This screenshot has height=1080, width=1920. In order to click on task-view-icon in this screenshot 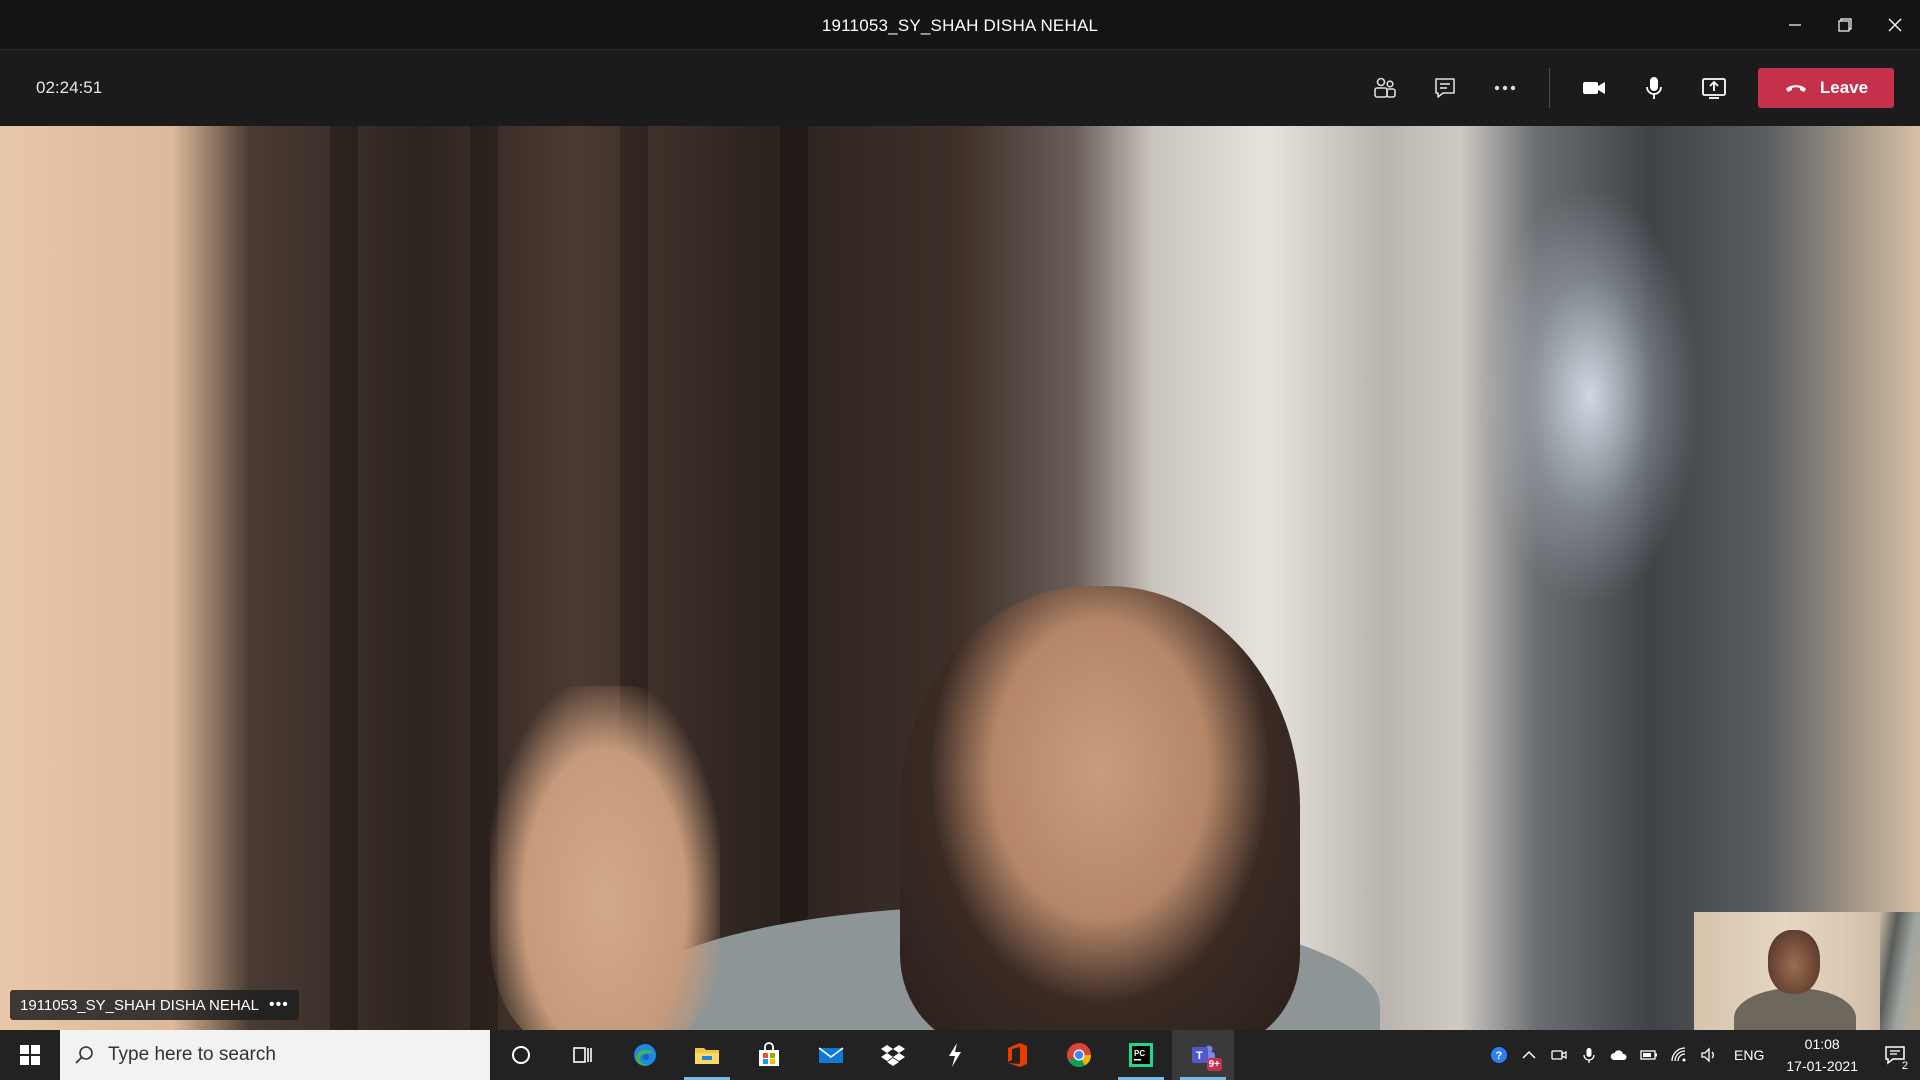, I will do `click(582, 1055)`.